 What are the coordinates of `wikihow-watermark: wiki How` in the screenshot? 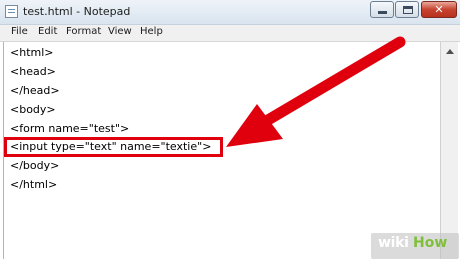 It's located at (415, 246).